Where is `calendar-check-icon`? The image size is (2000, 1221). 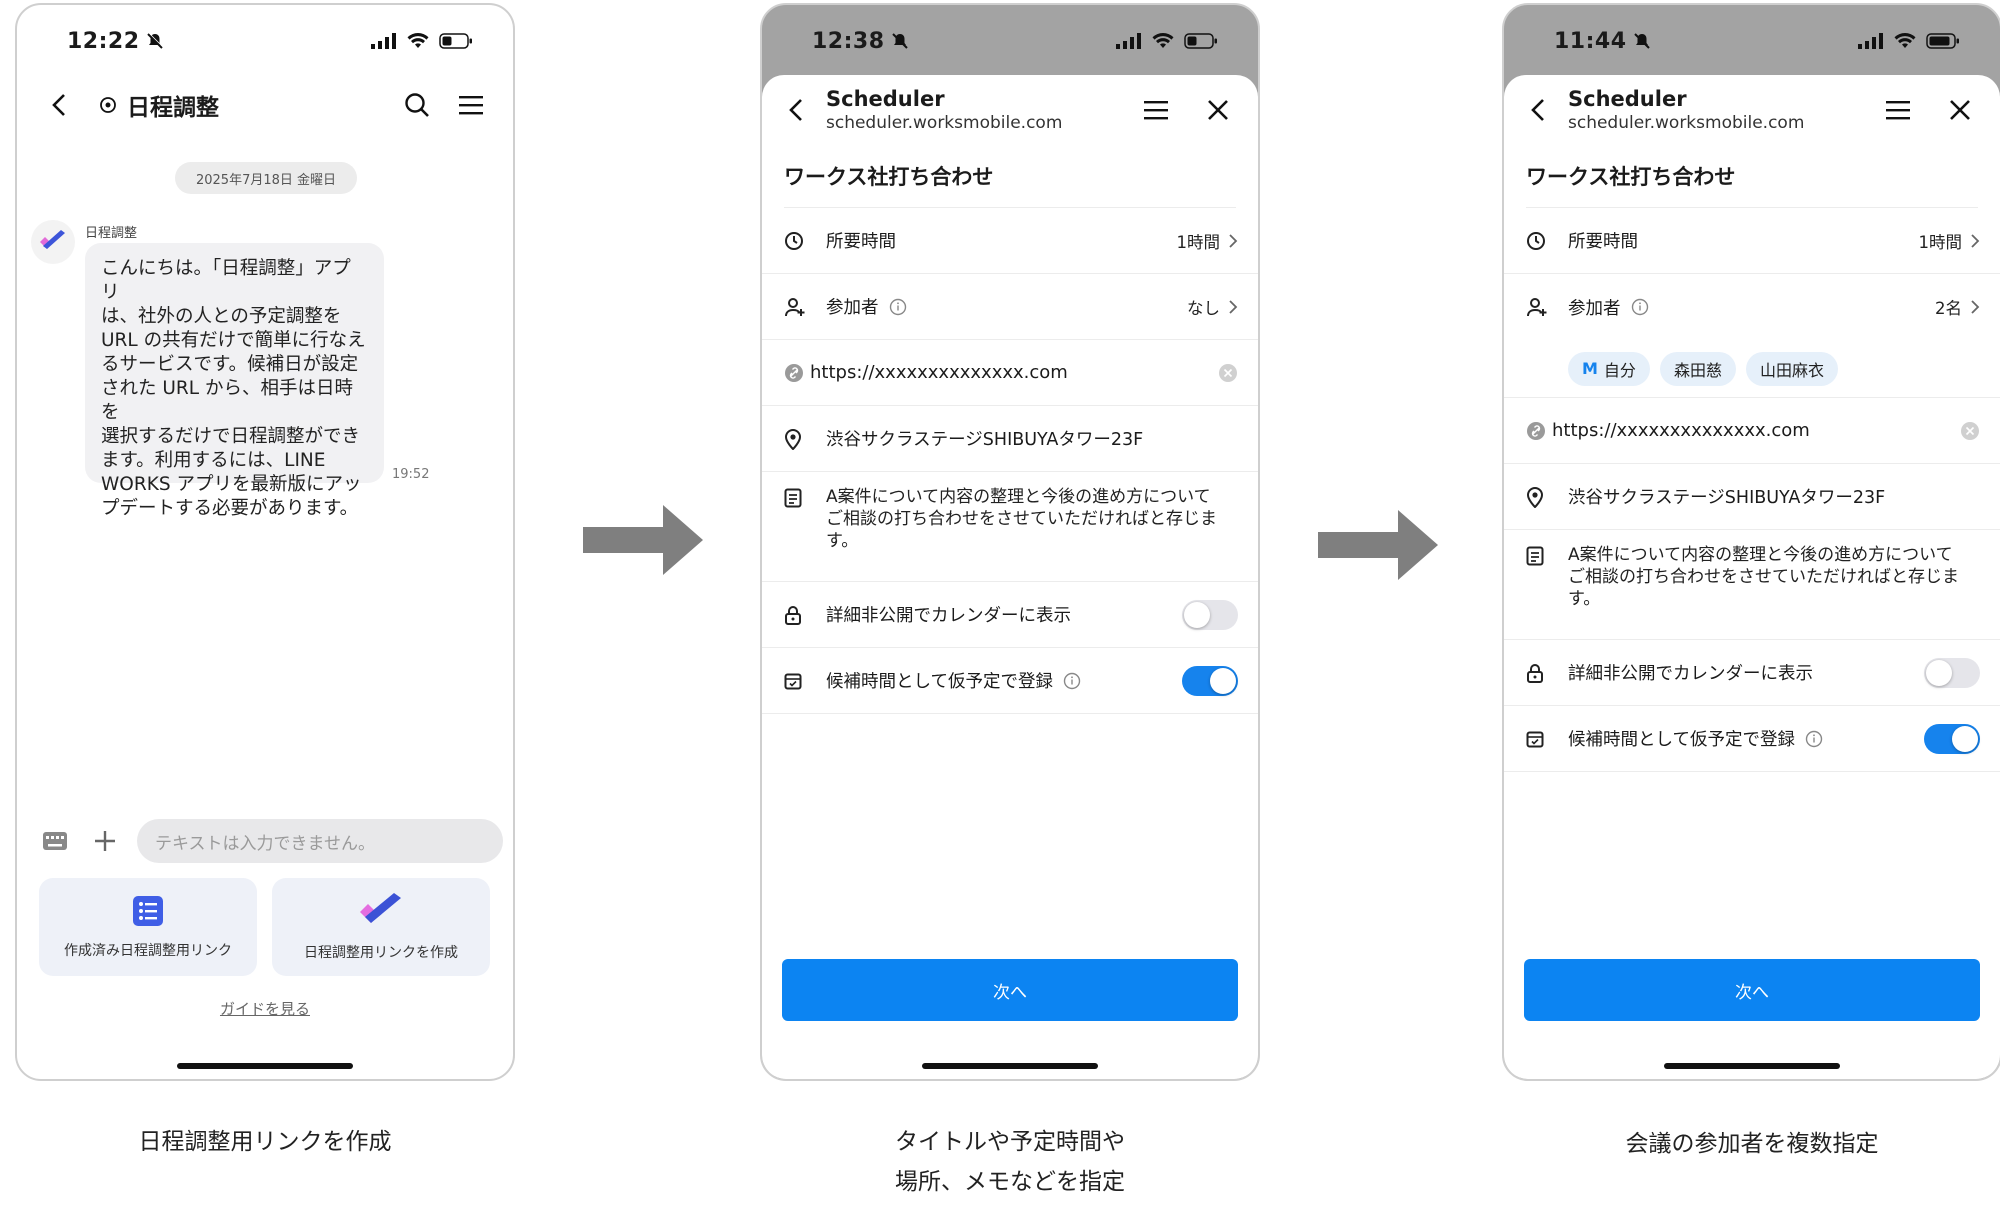 calendar-check-icon is located at coordinates (793, 681).